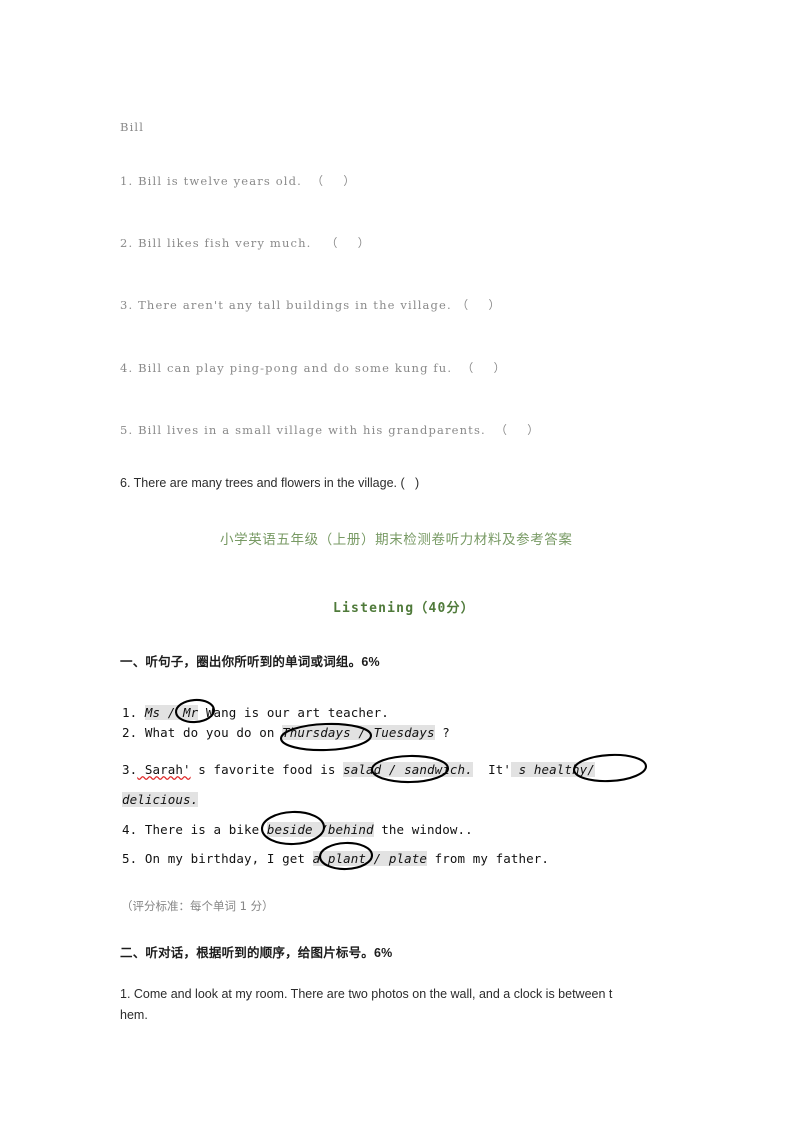 The height and width of the screenshot is (1123, 794). What do you see at coordinates (370, 858) in the screenshot?
I see `answer-5-choice: a plant / plate` at bounding box center [370, 858].